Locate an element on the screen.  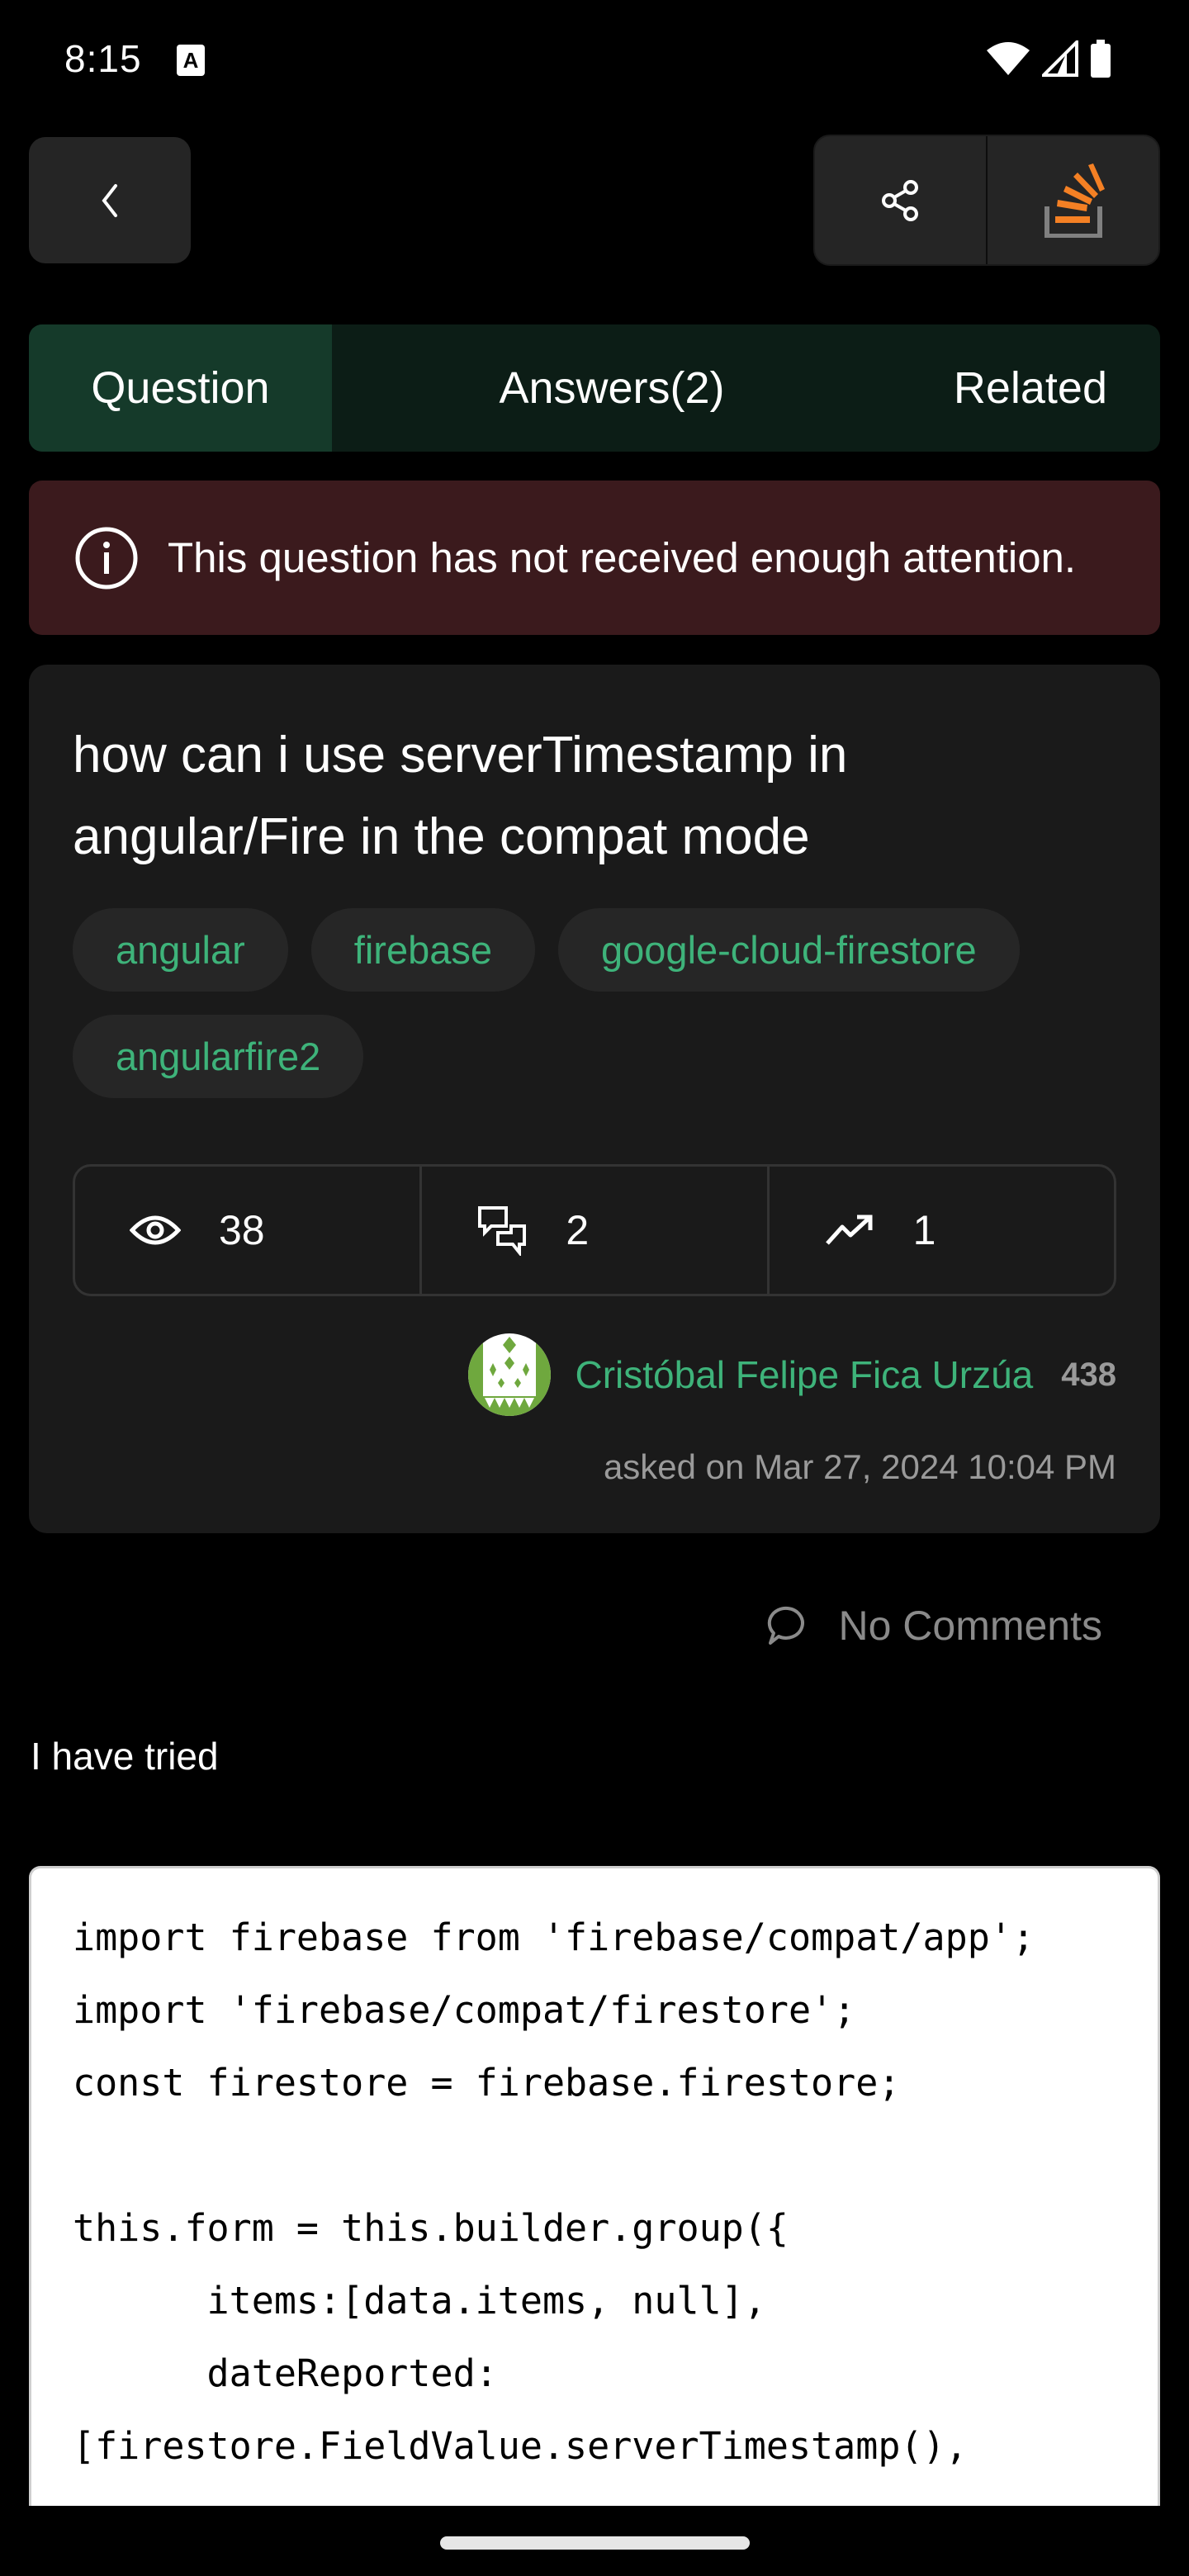
author-reputation: 438 is located at coordinates (1088, 1374).